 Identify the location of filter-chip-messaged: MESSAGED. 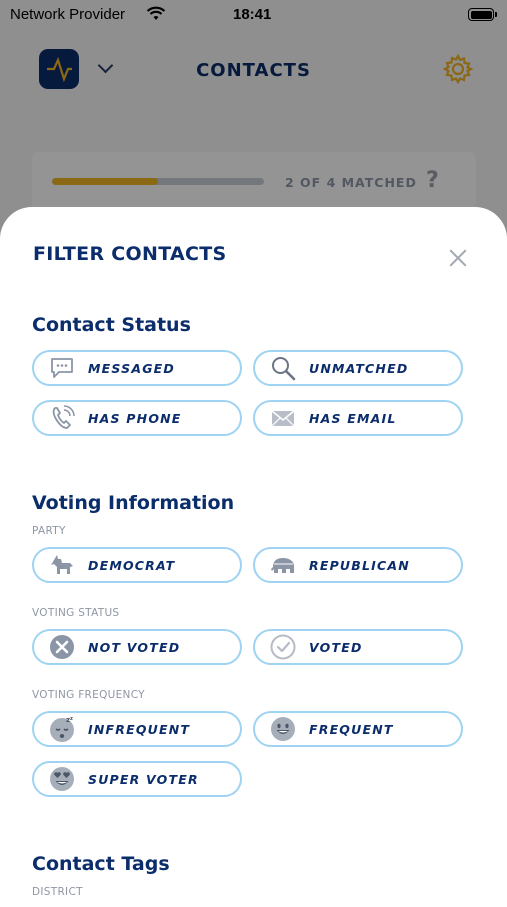
(137, 368).